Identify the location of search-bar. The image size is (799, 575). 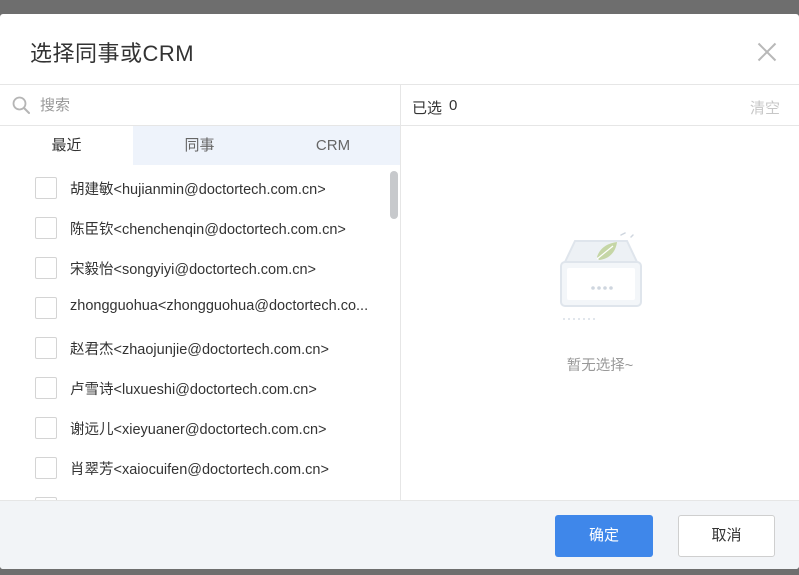
(200, 105).